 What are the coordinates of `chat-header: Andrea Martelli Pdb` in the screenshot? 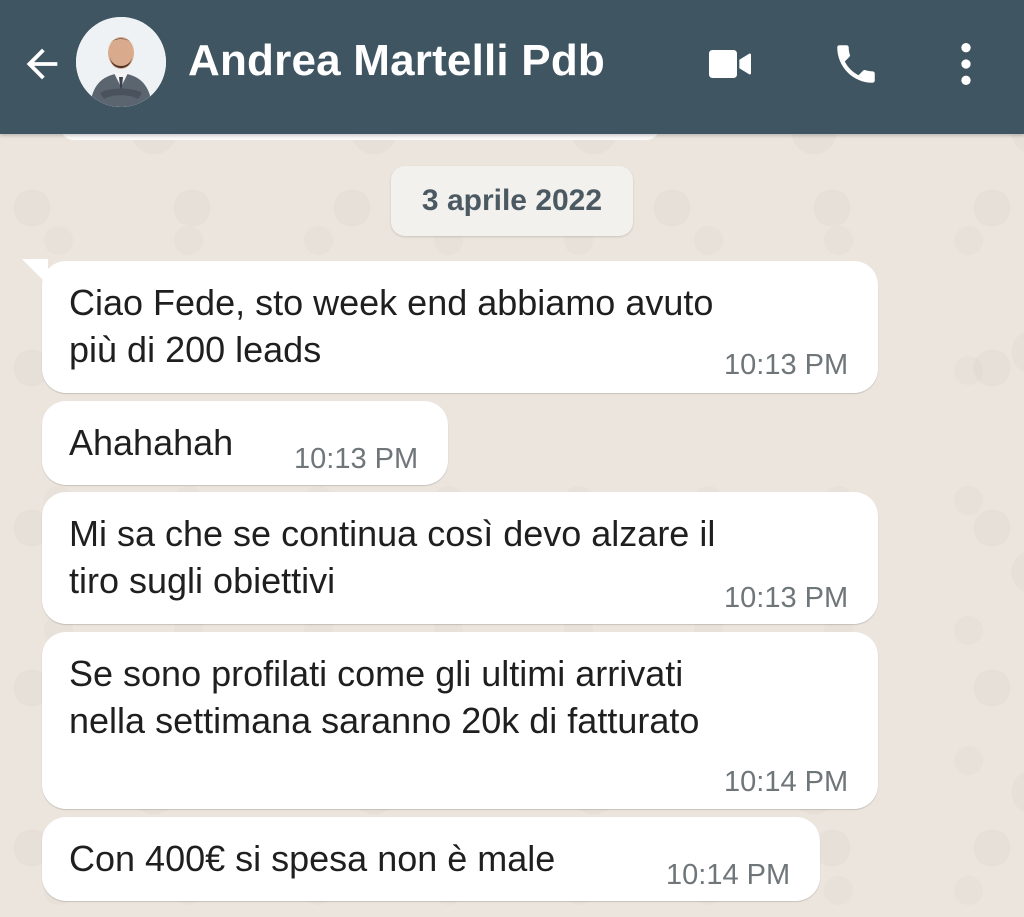 It's located at (512, 67).